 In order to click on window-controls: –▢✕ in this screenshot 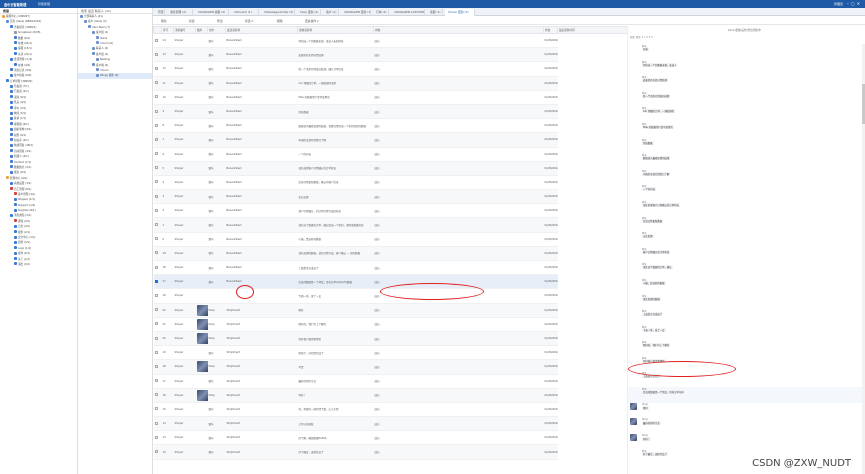, I will do `click(854, 3)`.